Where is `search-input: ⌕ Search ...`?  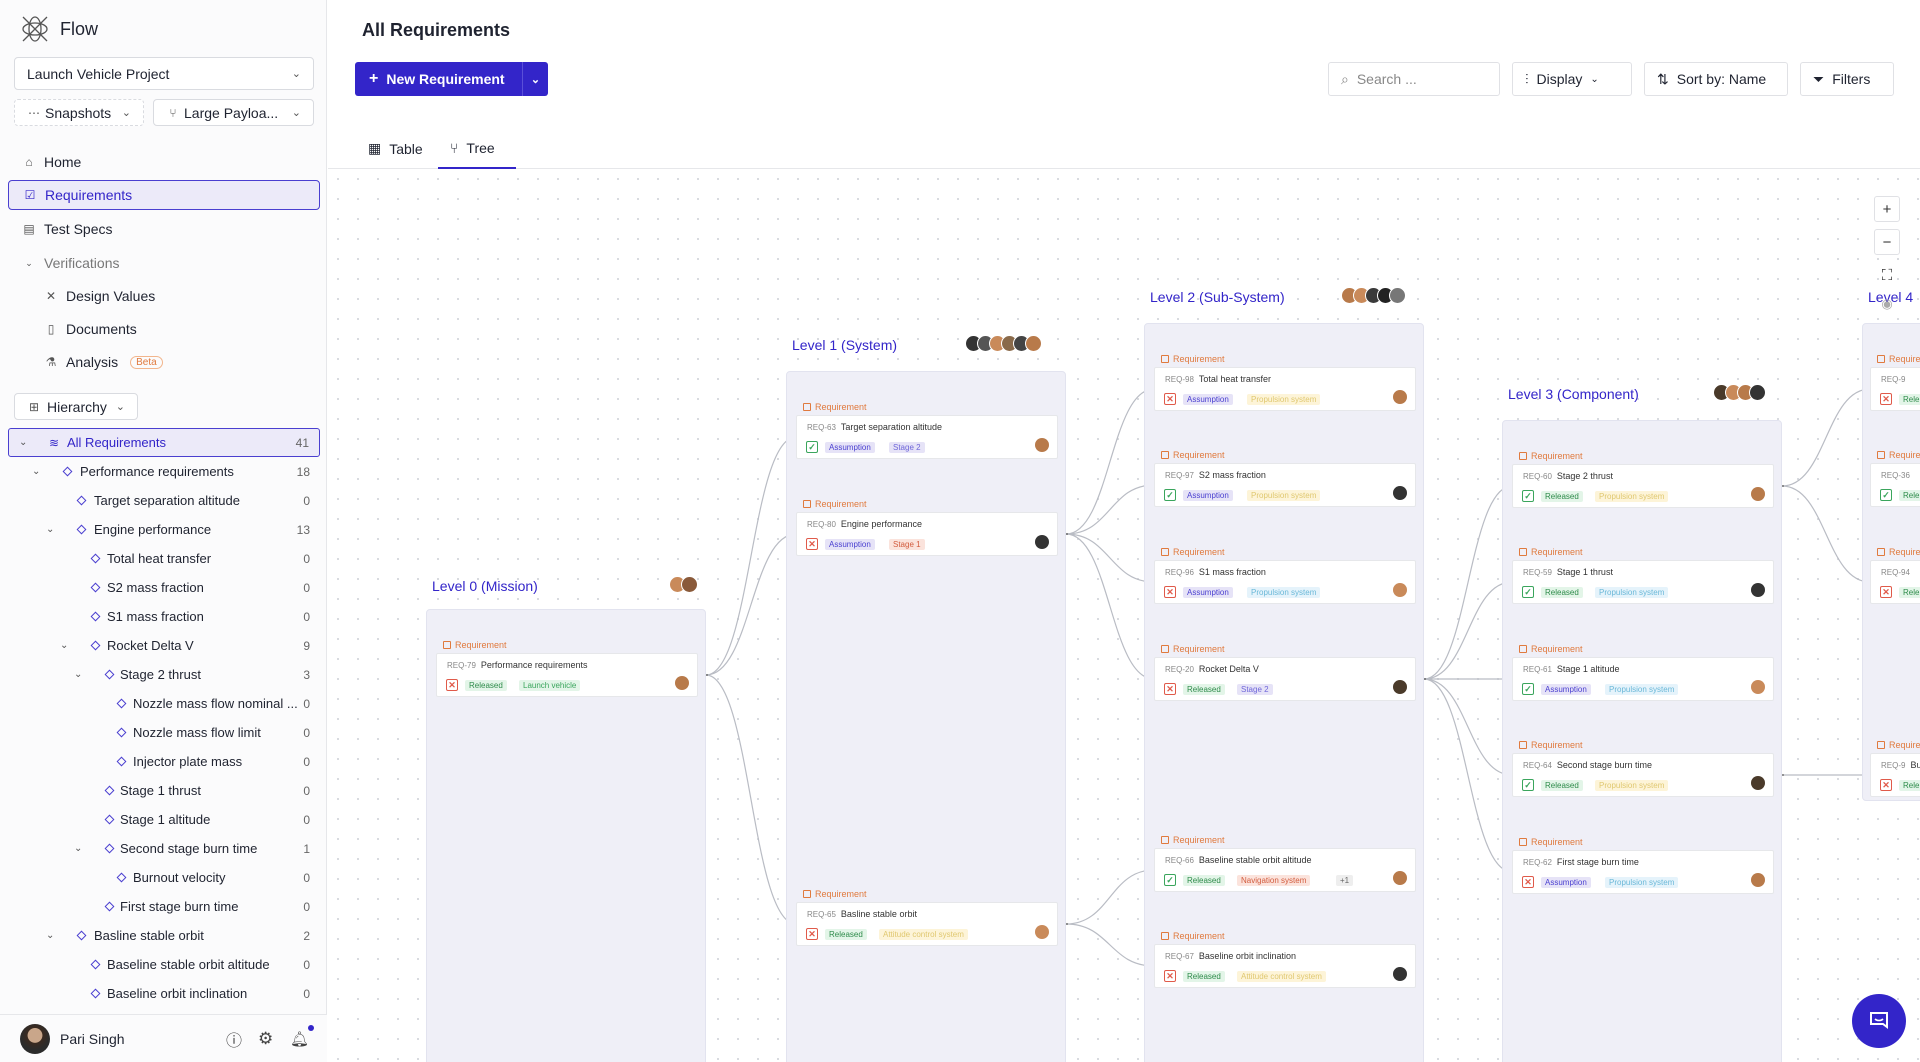
search-input: ⌕ Search ... is located at coordinates (1414, 79).